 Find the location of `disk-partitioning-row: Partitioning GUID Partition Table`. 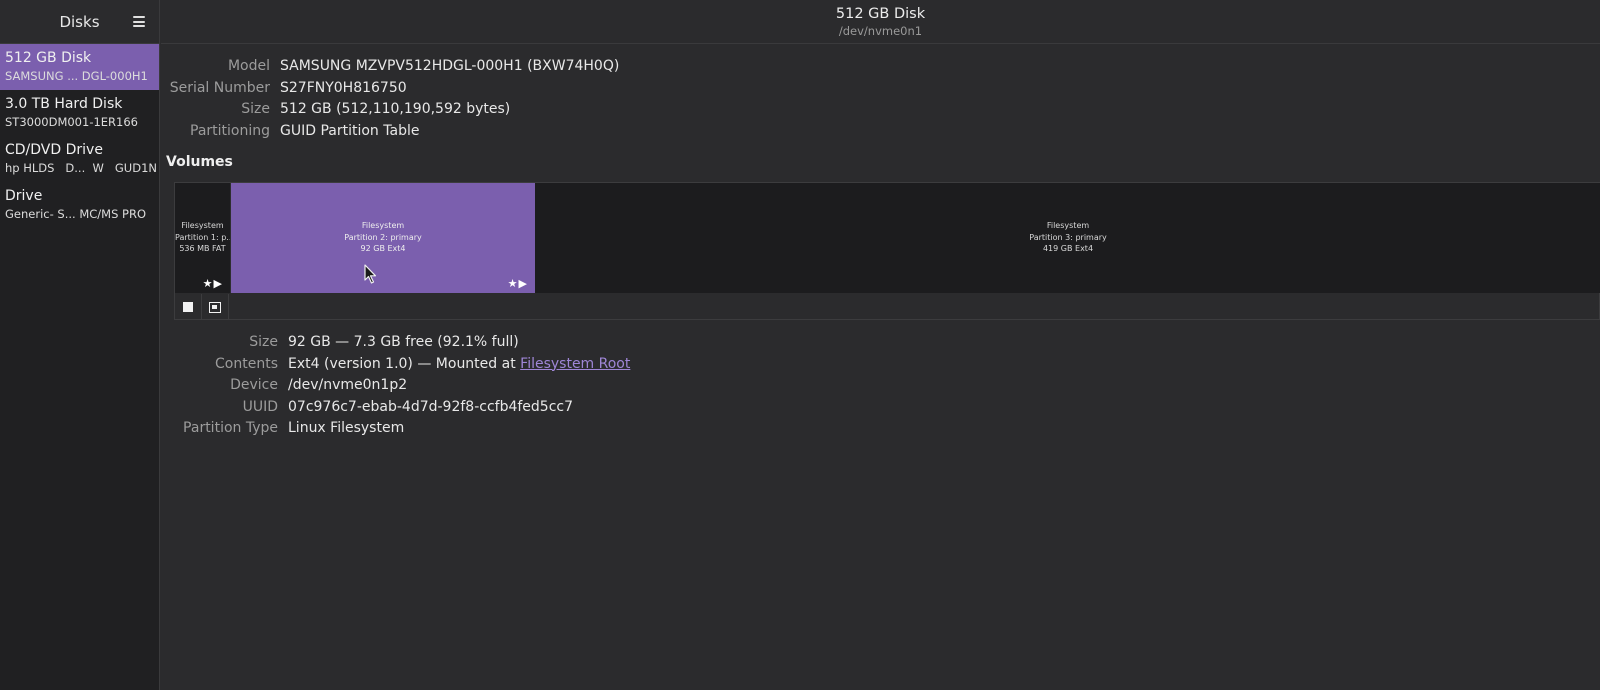

disk-partitioning-row: Partitioning GUID Partition Table is located at coordinates (390, 132).